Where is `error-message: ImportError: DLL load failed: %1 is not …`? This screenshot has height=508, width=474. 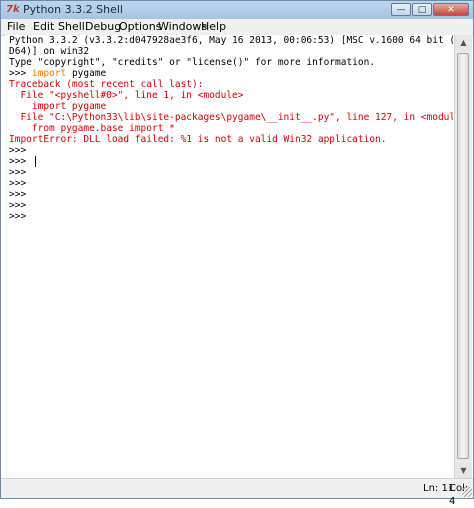
error-message: ImportError: DLL load failed: %1 is not … is located at coordinates (198, 139).